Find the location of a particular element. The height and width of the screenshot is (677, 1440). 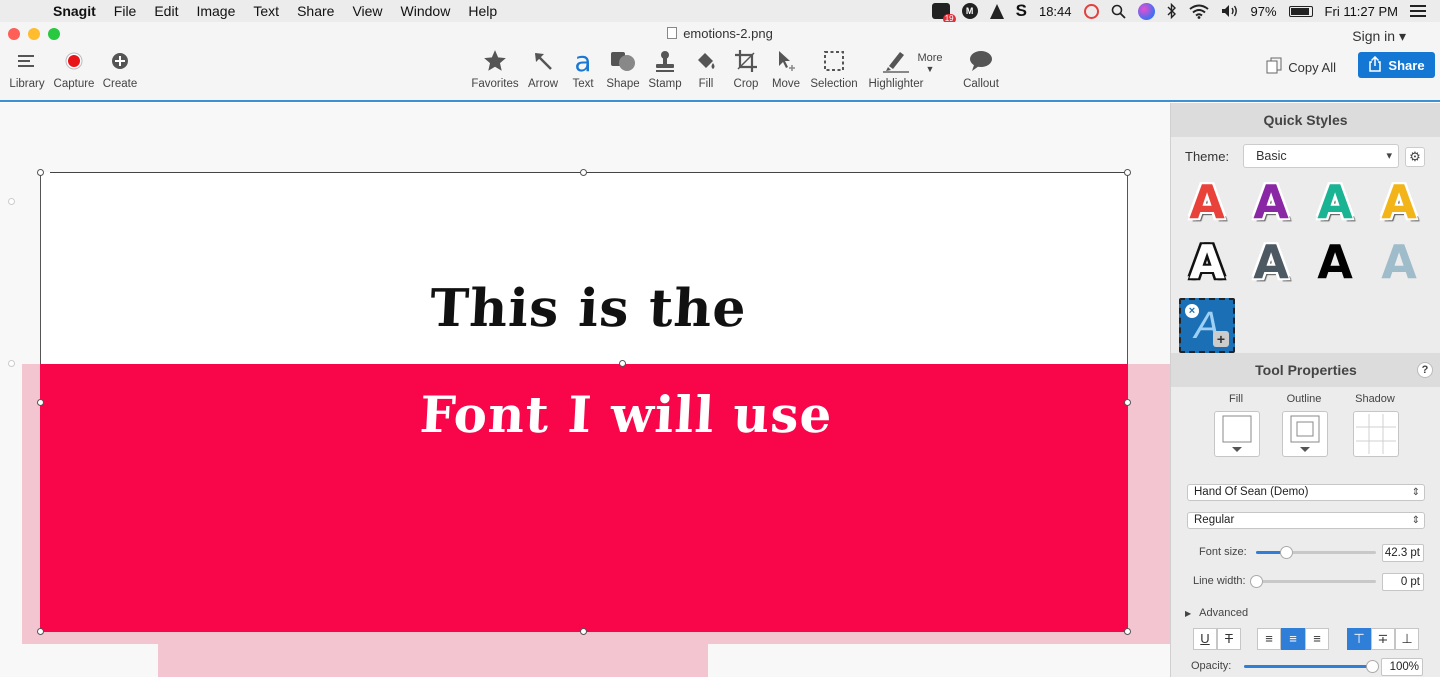

gear-icon: ⚙ is located at coordinates (1415, 157).